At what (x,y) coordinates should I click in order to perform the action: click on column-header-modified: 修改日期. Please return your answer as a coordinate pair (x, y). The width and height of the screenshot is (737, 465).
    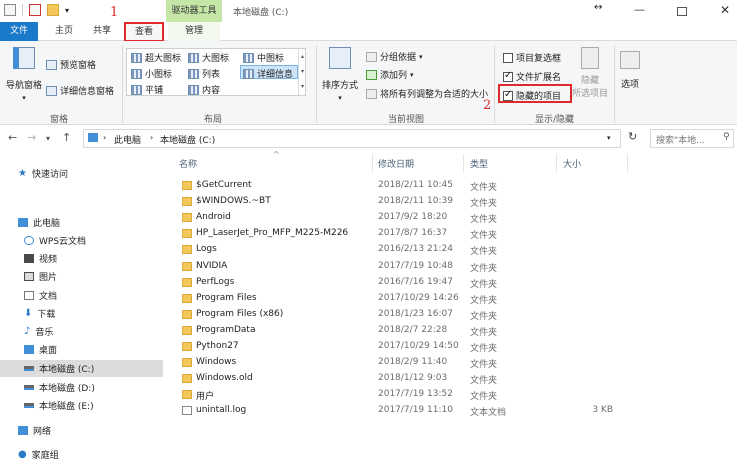
    Looking at the image, I should click on (396, 163).